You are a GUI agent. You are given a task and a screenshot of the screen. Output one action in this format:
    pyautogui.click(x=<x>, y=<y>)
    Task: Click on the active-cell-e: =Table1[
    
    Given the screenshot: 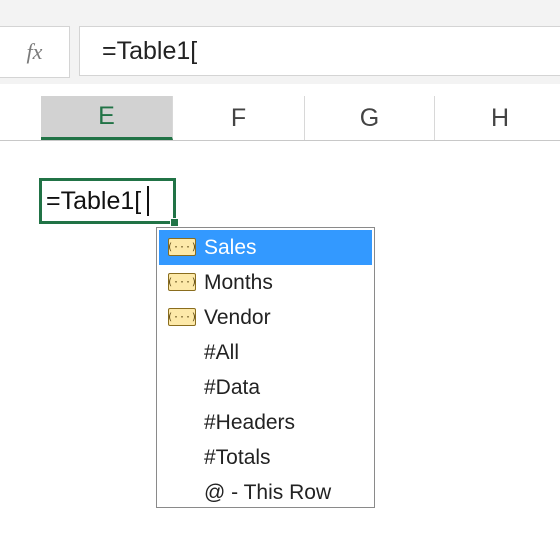 What is the action you would take?
    pyautogui.click(x=107, y=201)
    